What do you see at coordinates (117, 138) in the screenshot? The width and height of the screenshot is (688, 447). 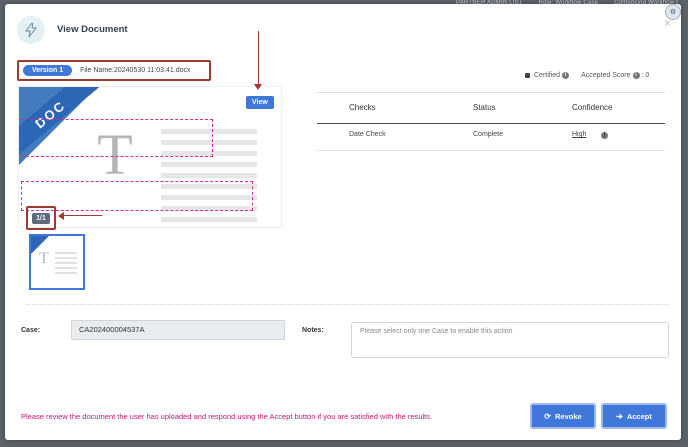 I see `annotation-box` at bounding box center [117, 138].